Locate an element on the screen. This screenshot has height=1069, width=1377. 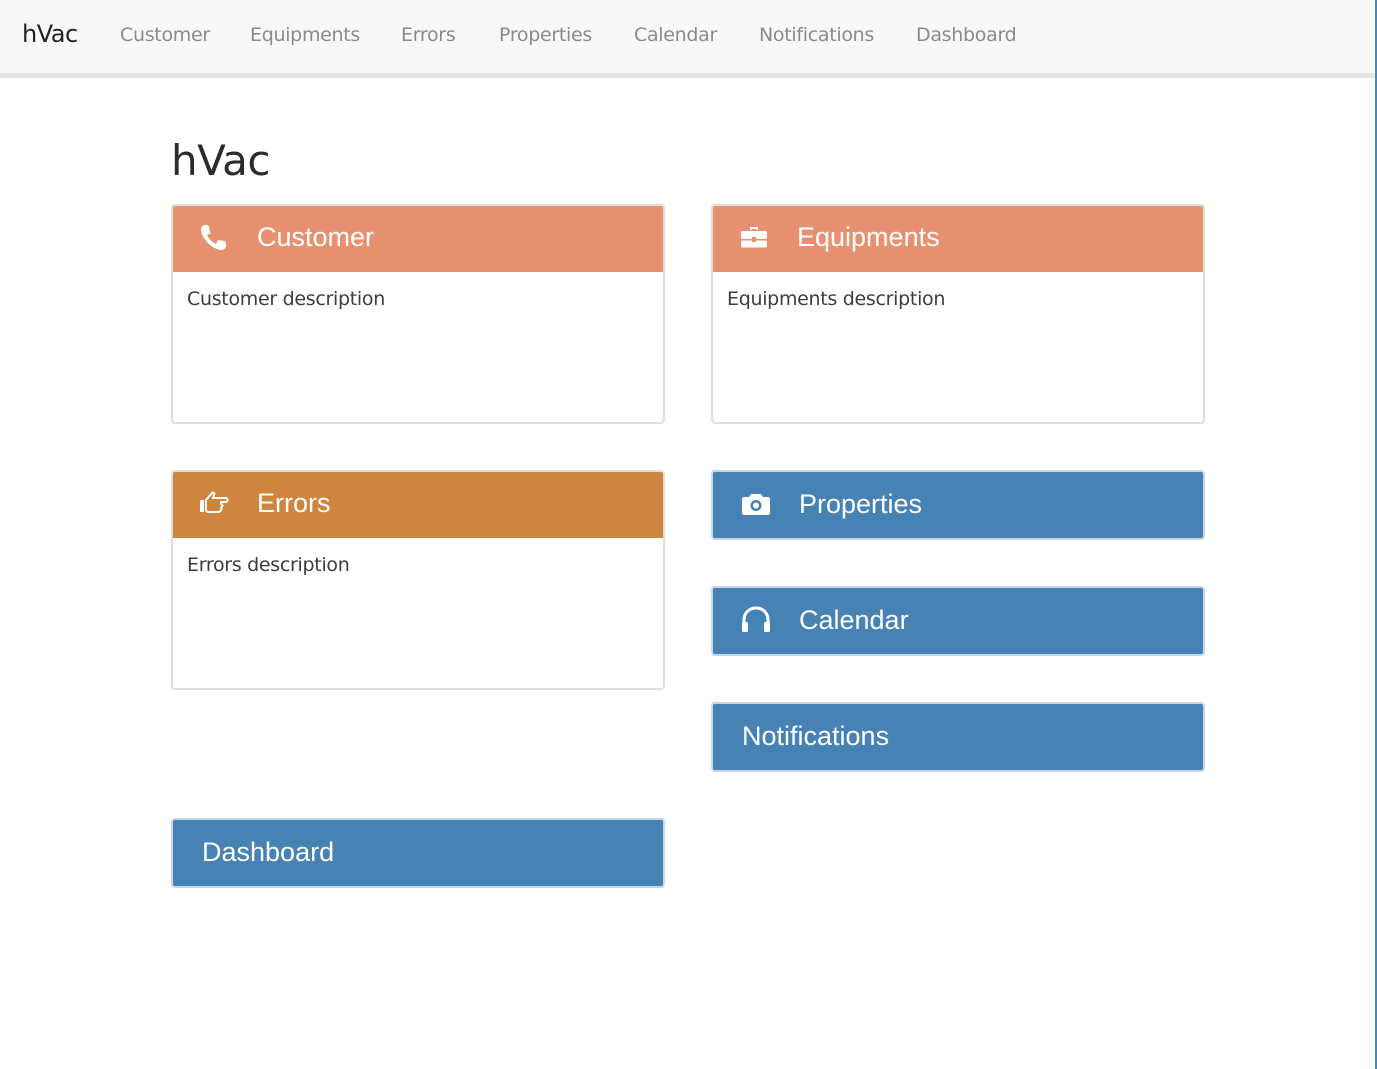
calendar-panel-heading: Calendar is located at coordinates (958, 621).